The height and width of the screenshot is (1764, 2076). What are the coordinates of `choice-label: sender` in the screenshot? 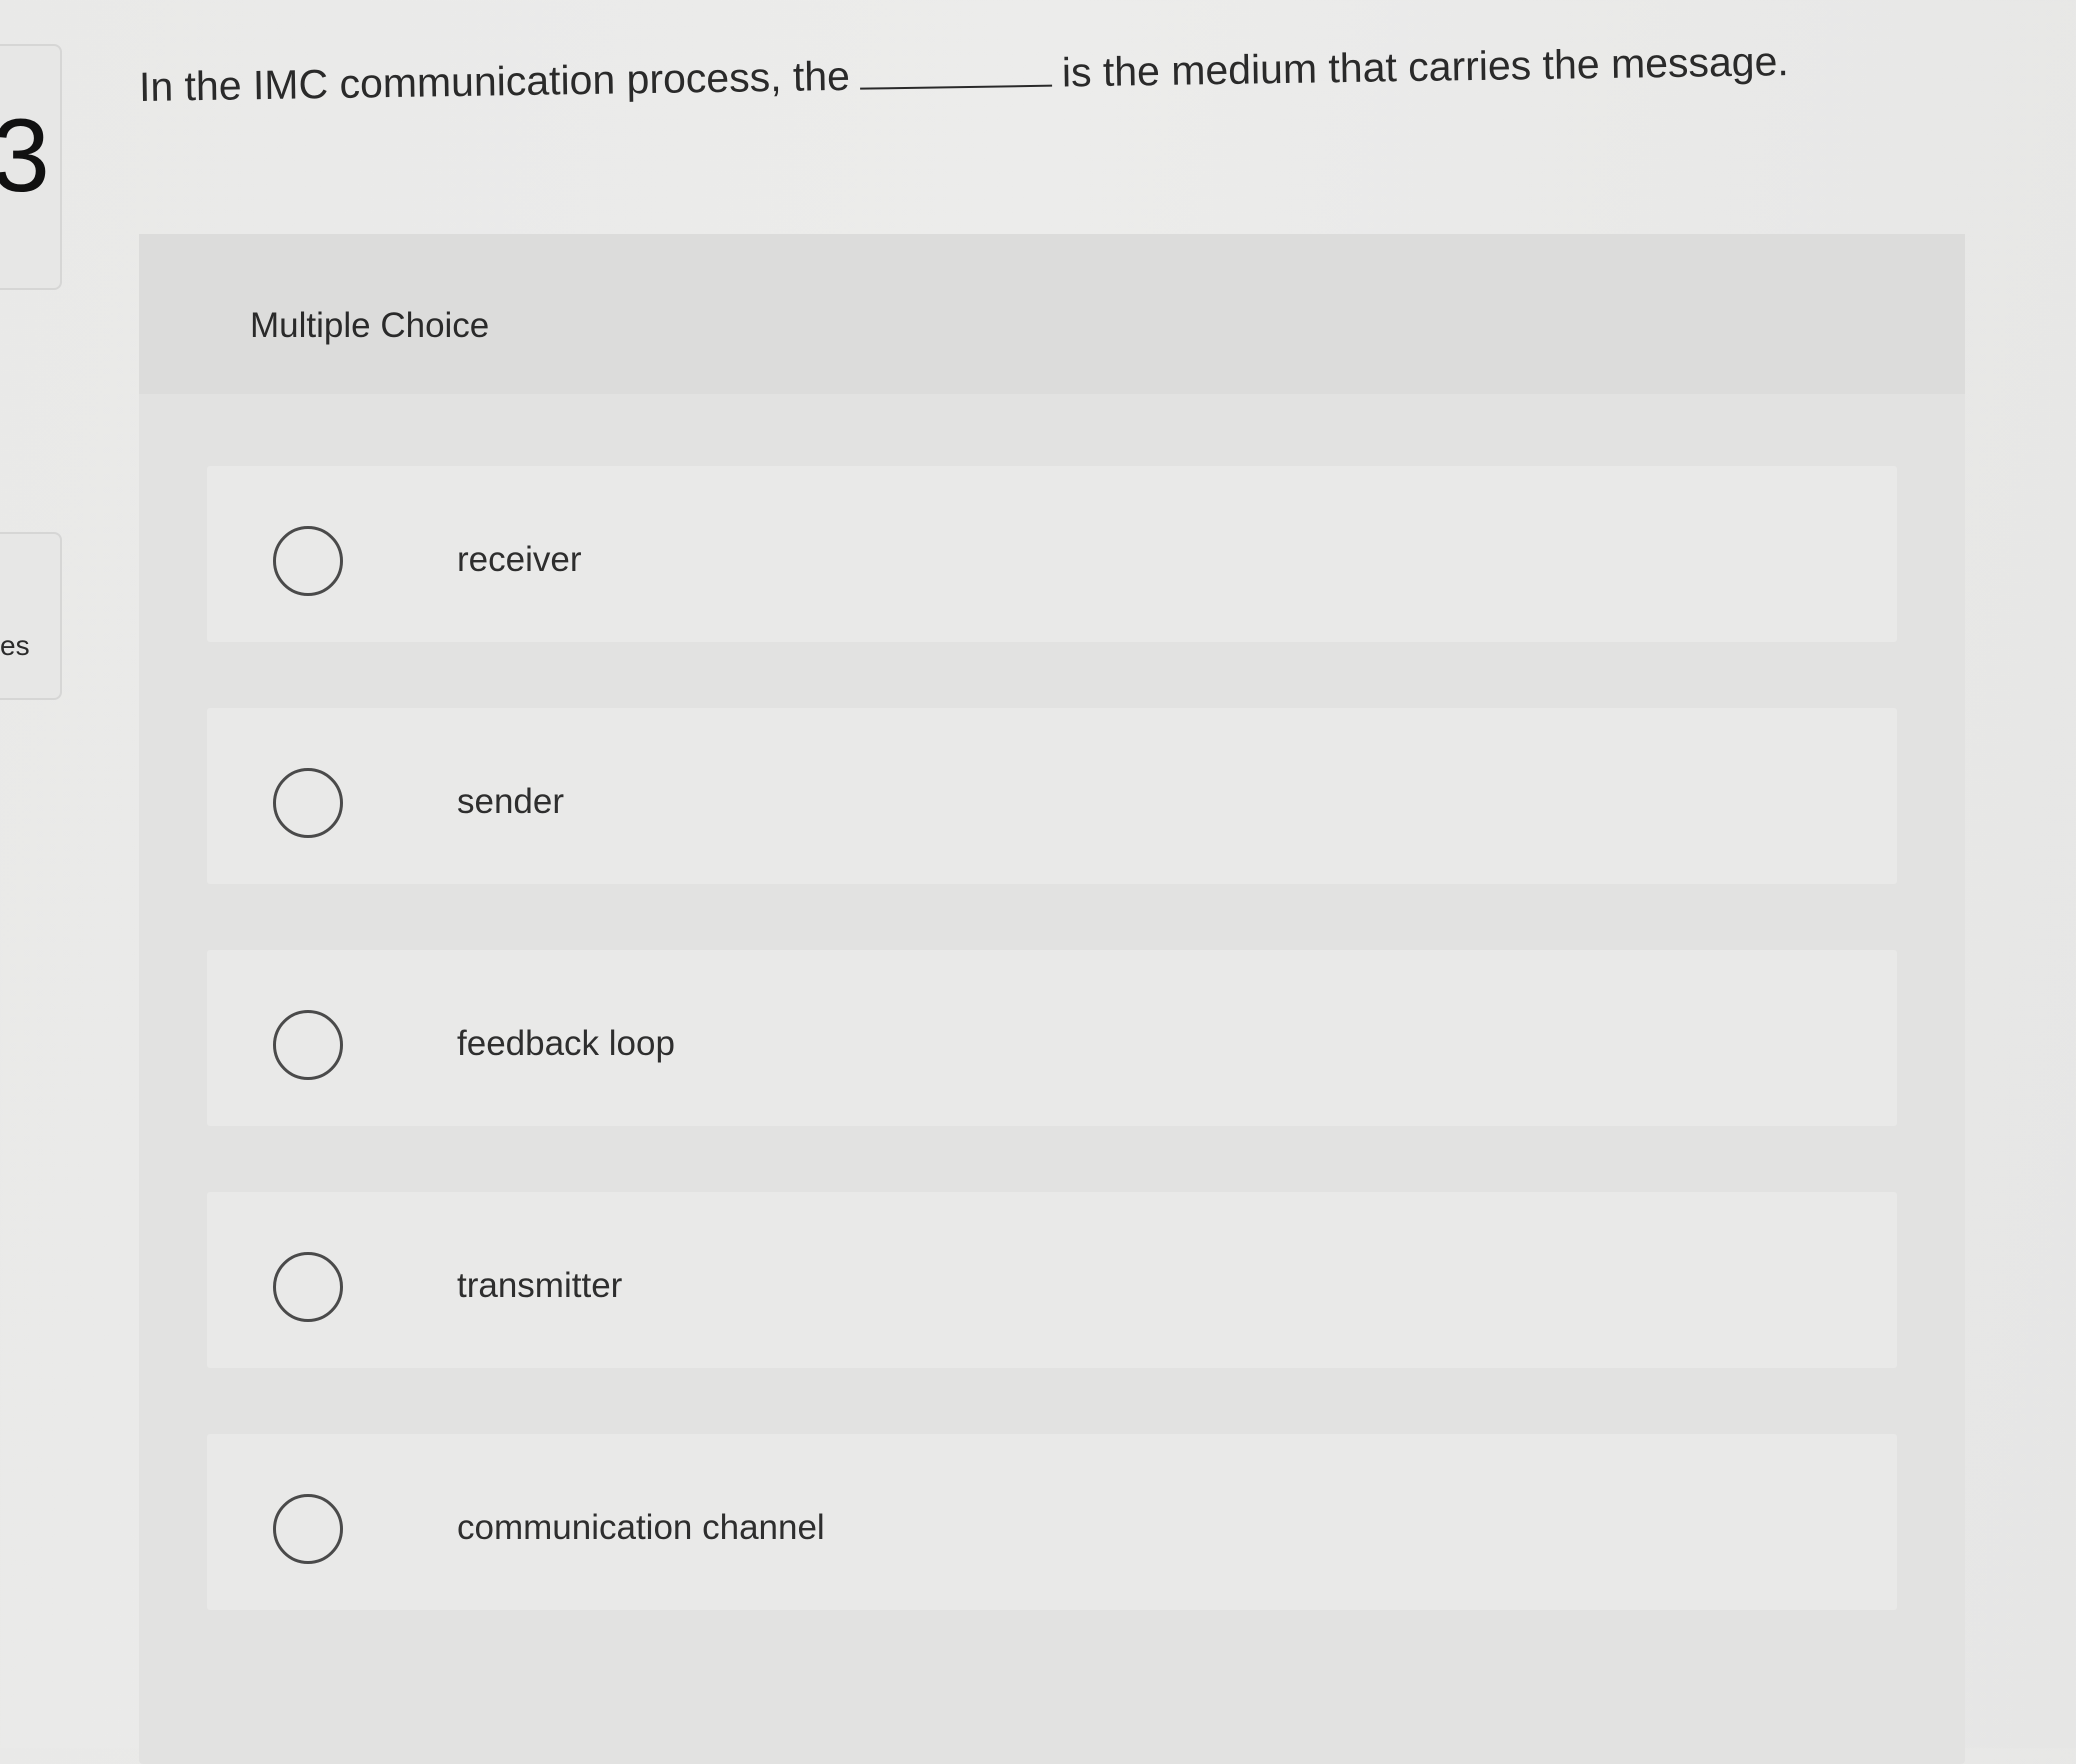 It's located at (510, 802).